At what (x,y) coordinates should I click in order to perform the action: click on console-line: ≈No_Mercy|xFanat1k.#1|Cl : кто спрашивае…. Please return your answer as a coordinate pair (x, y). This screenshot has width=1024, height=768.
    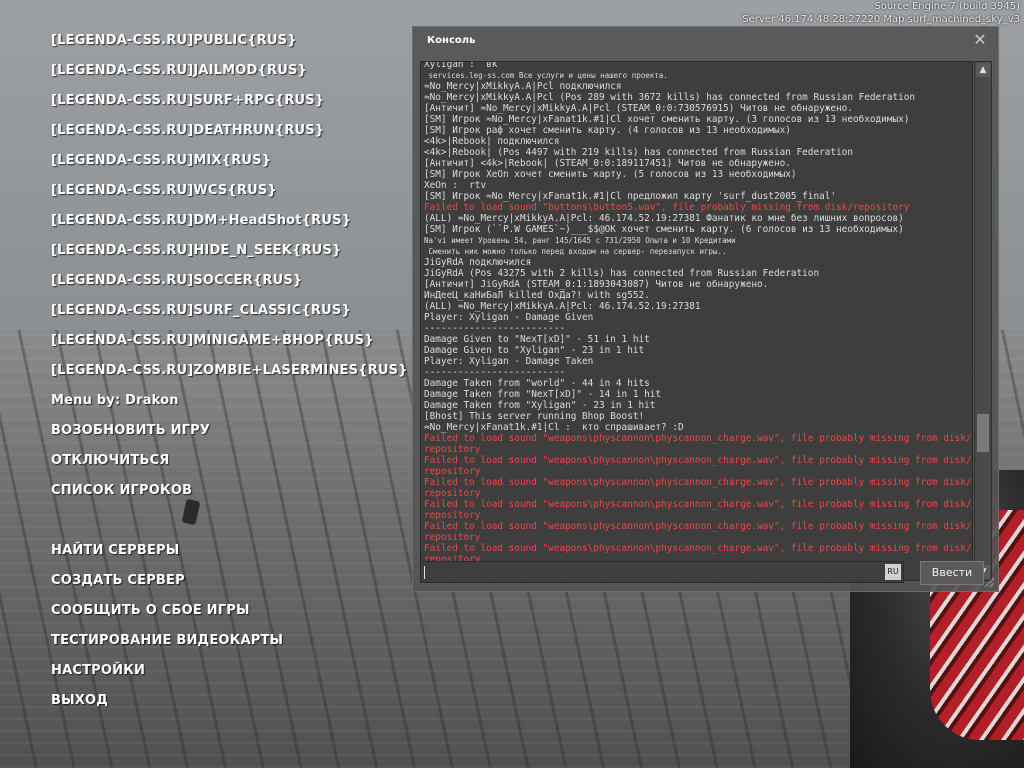
    Looking at the image, I should click on (554, 427).